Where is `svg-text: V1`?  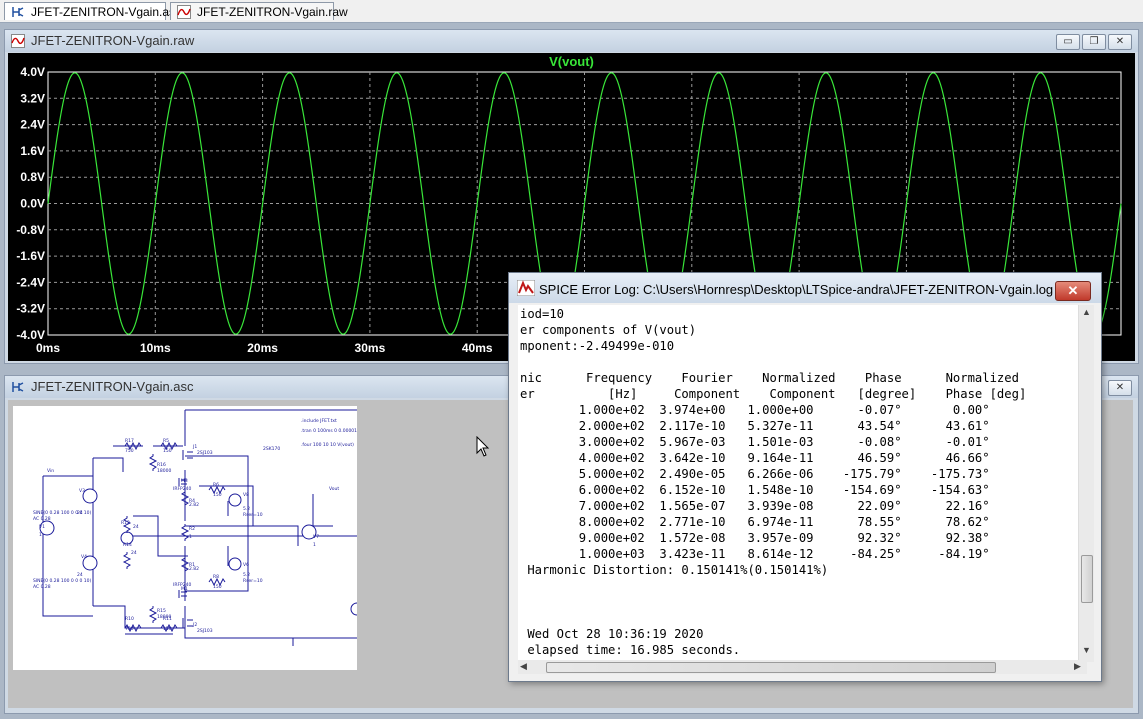 svg-text: V1 is located at coordinates (42, 527).